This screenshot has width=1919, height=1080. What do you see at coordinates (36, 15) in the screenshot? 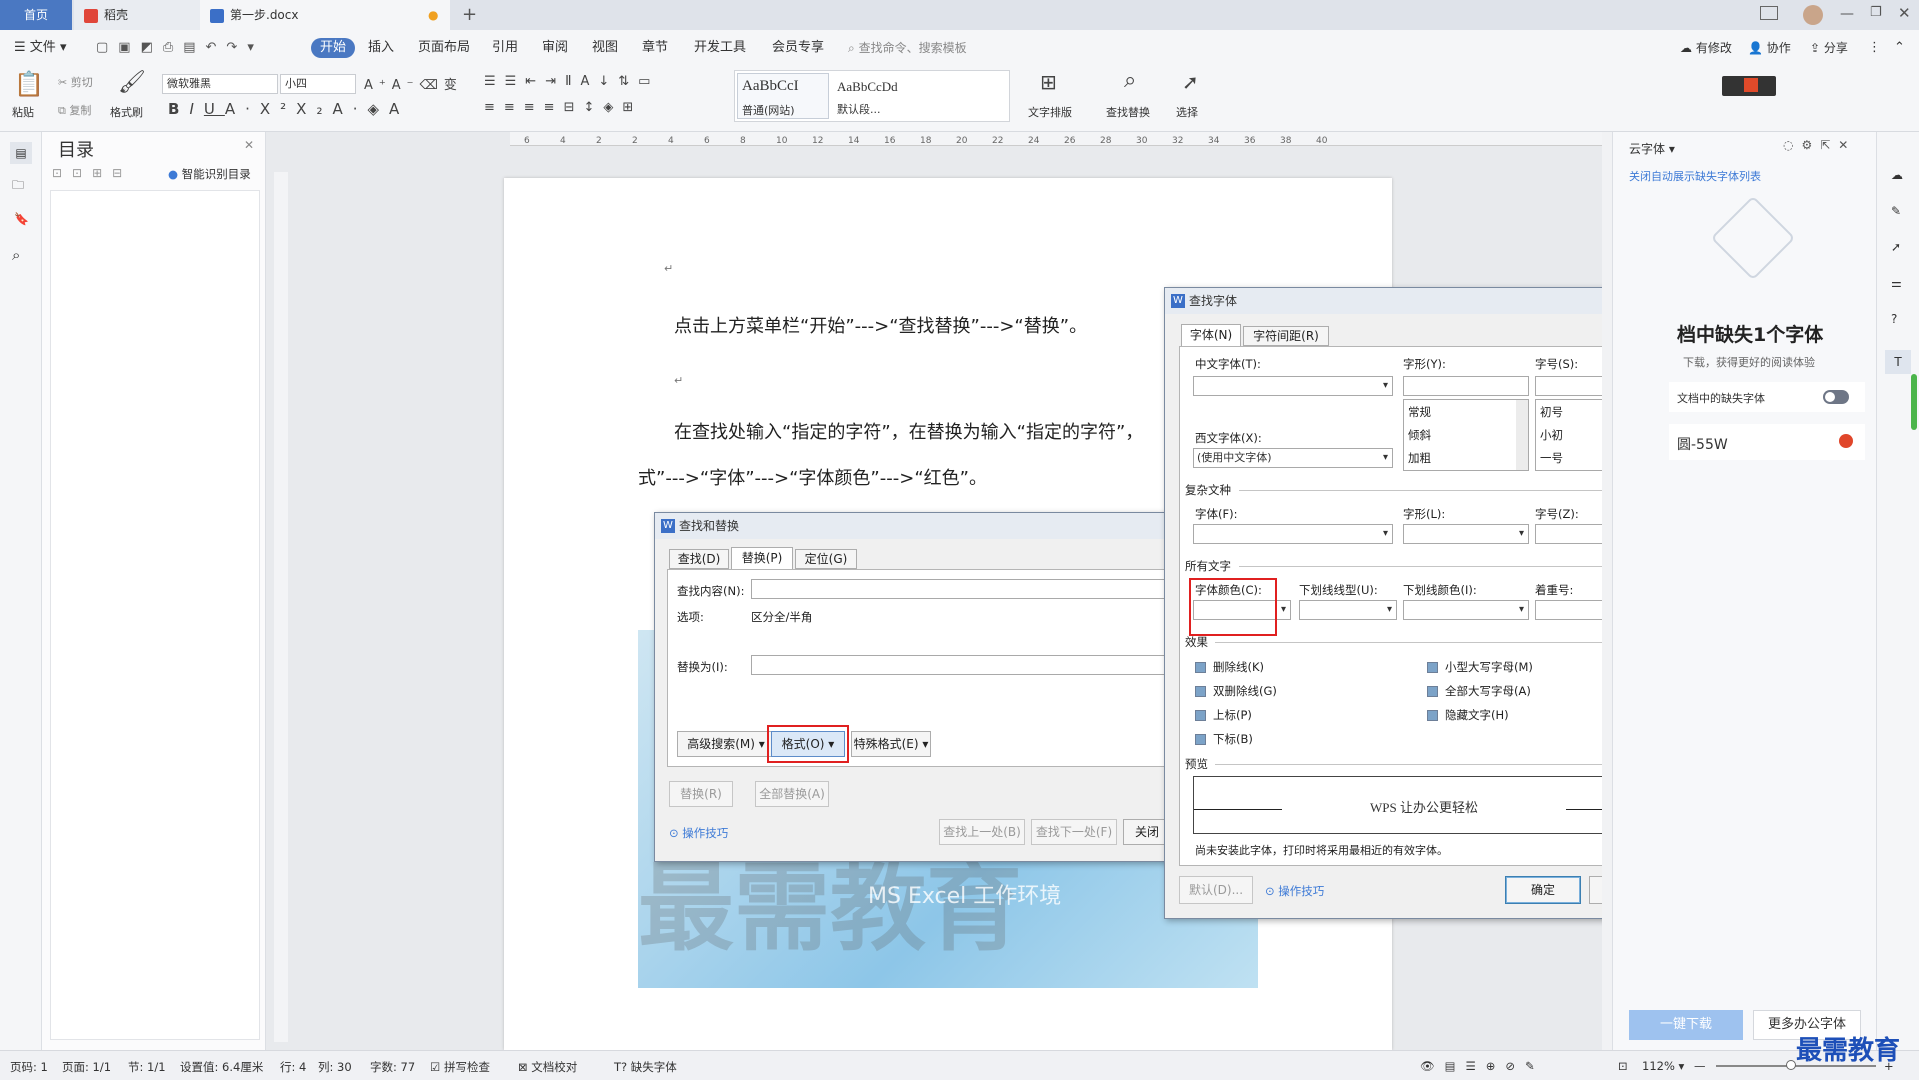
I see `tab-home: 首页` at bounding box center [36, 15].